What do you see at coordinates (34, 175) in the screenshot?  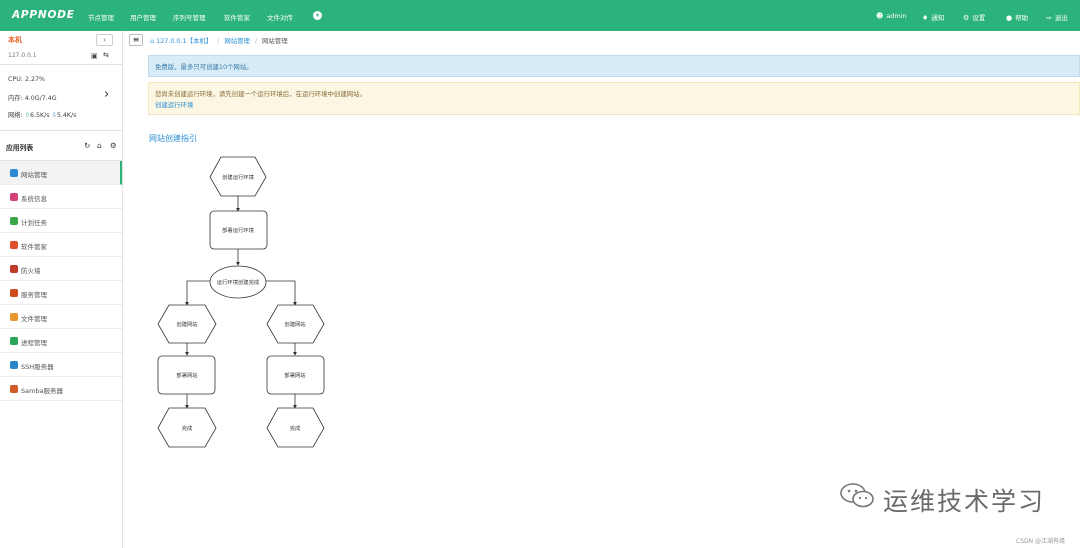 I see `sidebar-item-label: 网站管理` at bounding box center [34, 175].